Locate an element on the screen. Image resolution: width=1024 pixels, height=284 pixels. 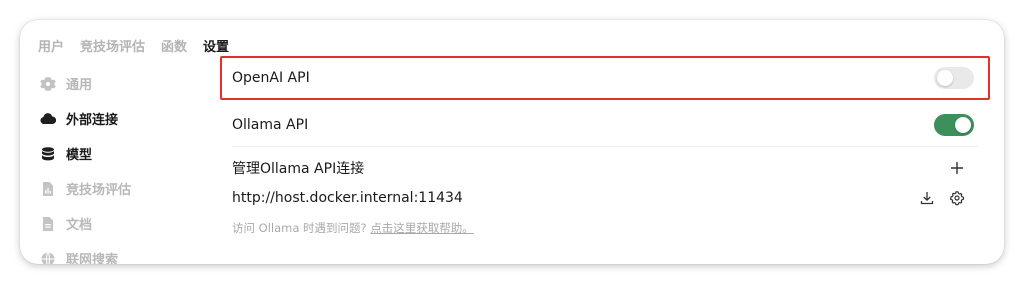
database-icon is located at coordinates (48, 154).